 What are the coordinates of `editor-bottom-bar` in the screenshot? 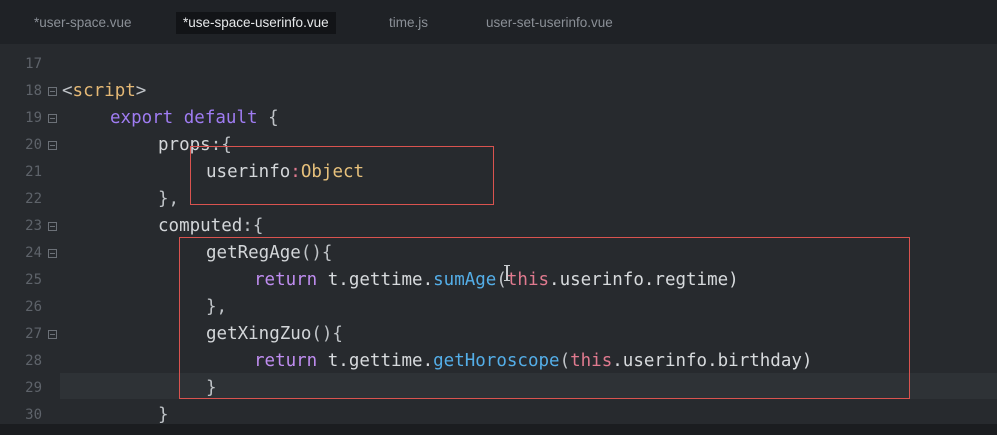 It's located at (498, 429).